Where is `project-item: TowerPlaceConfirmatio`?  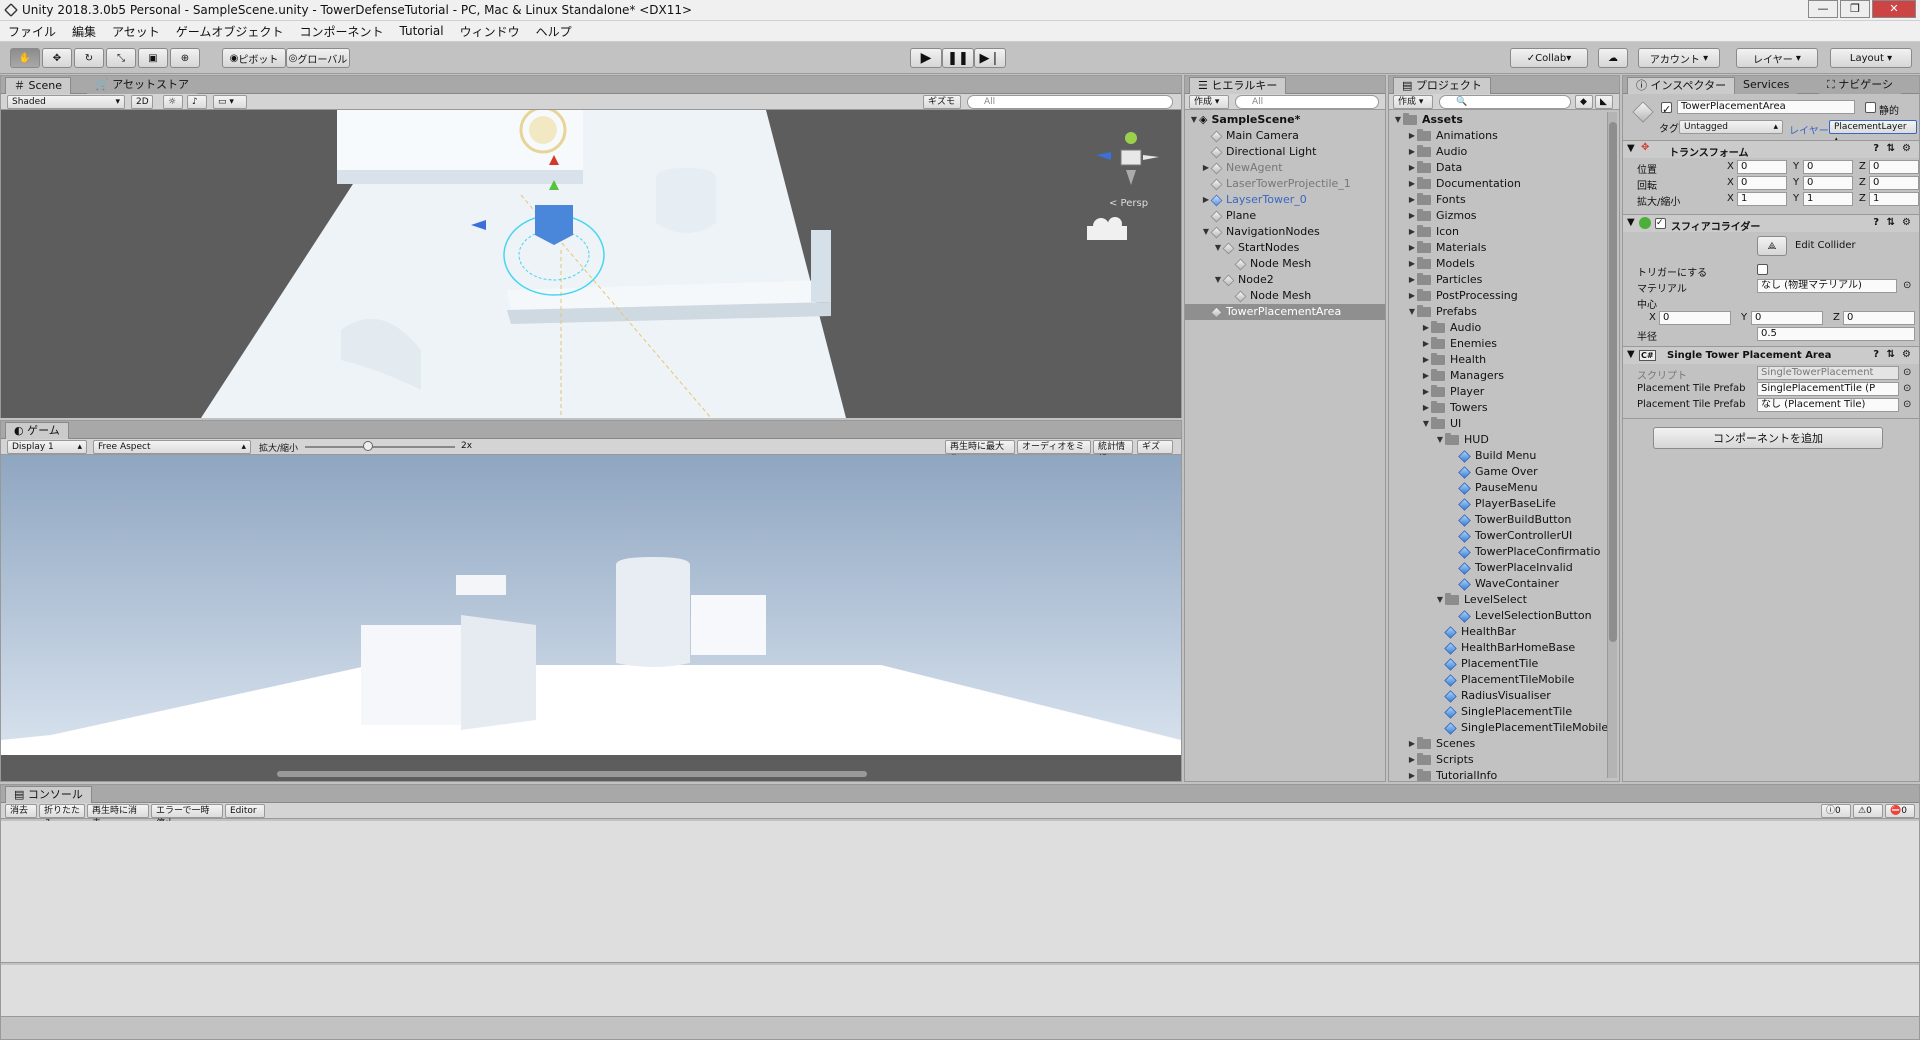 project-item: TowerPlaceConfirmatio is located at coordinates (1524, 552).